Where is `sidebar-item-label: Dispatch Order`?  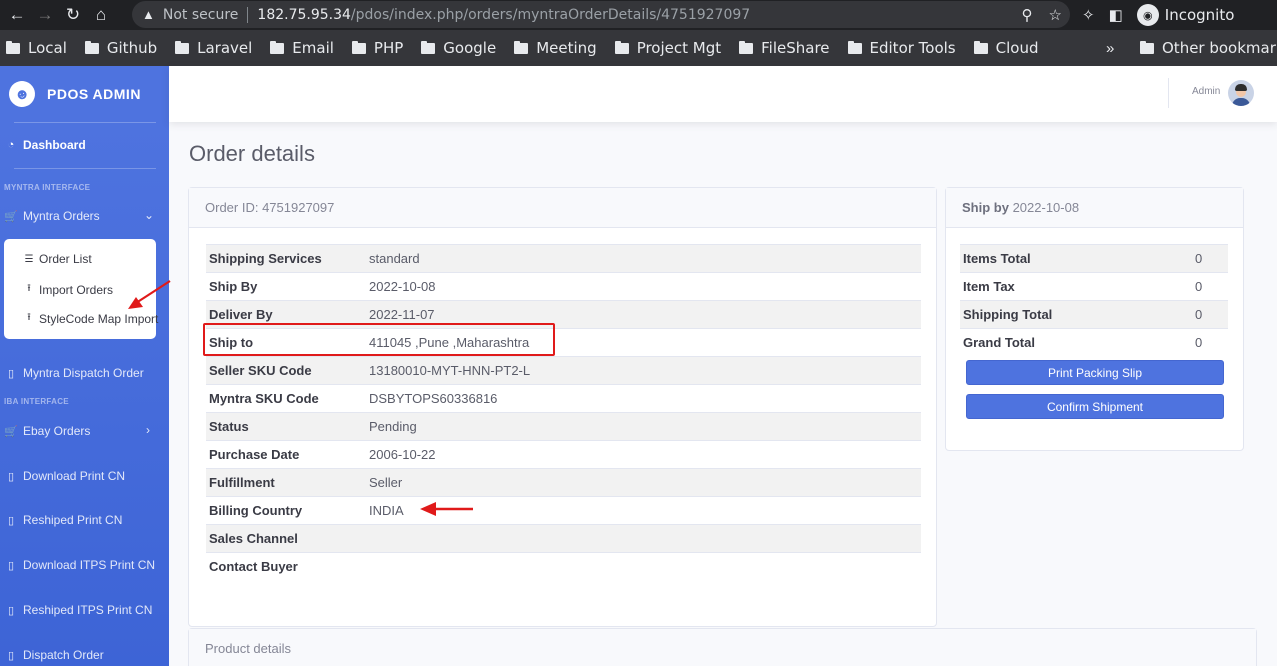
sidebar-item-label: Dispatch Order is located at coordinates (63, 655).